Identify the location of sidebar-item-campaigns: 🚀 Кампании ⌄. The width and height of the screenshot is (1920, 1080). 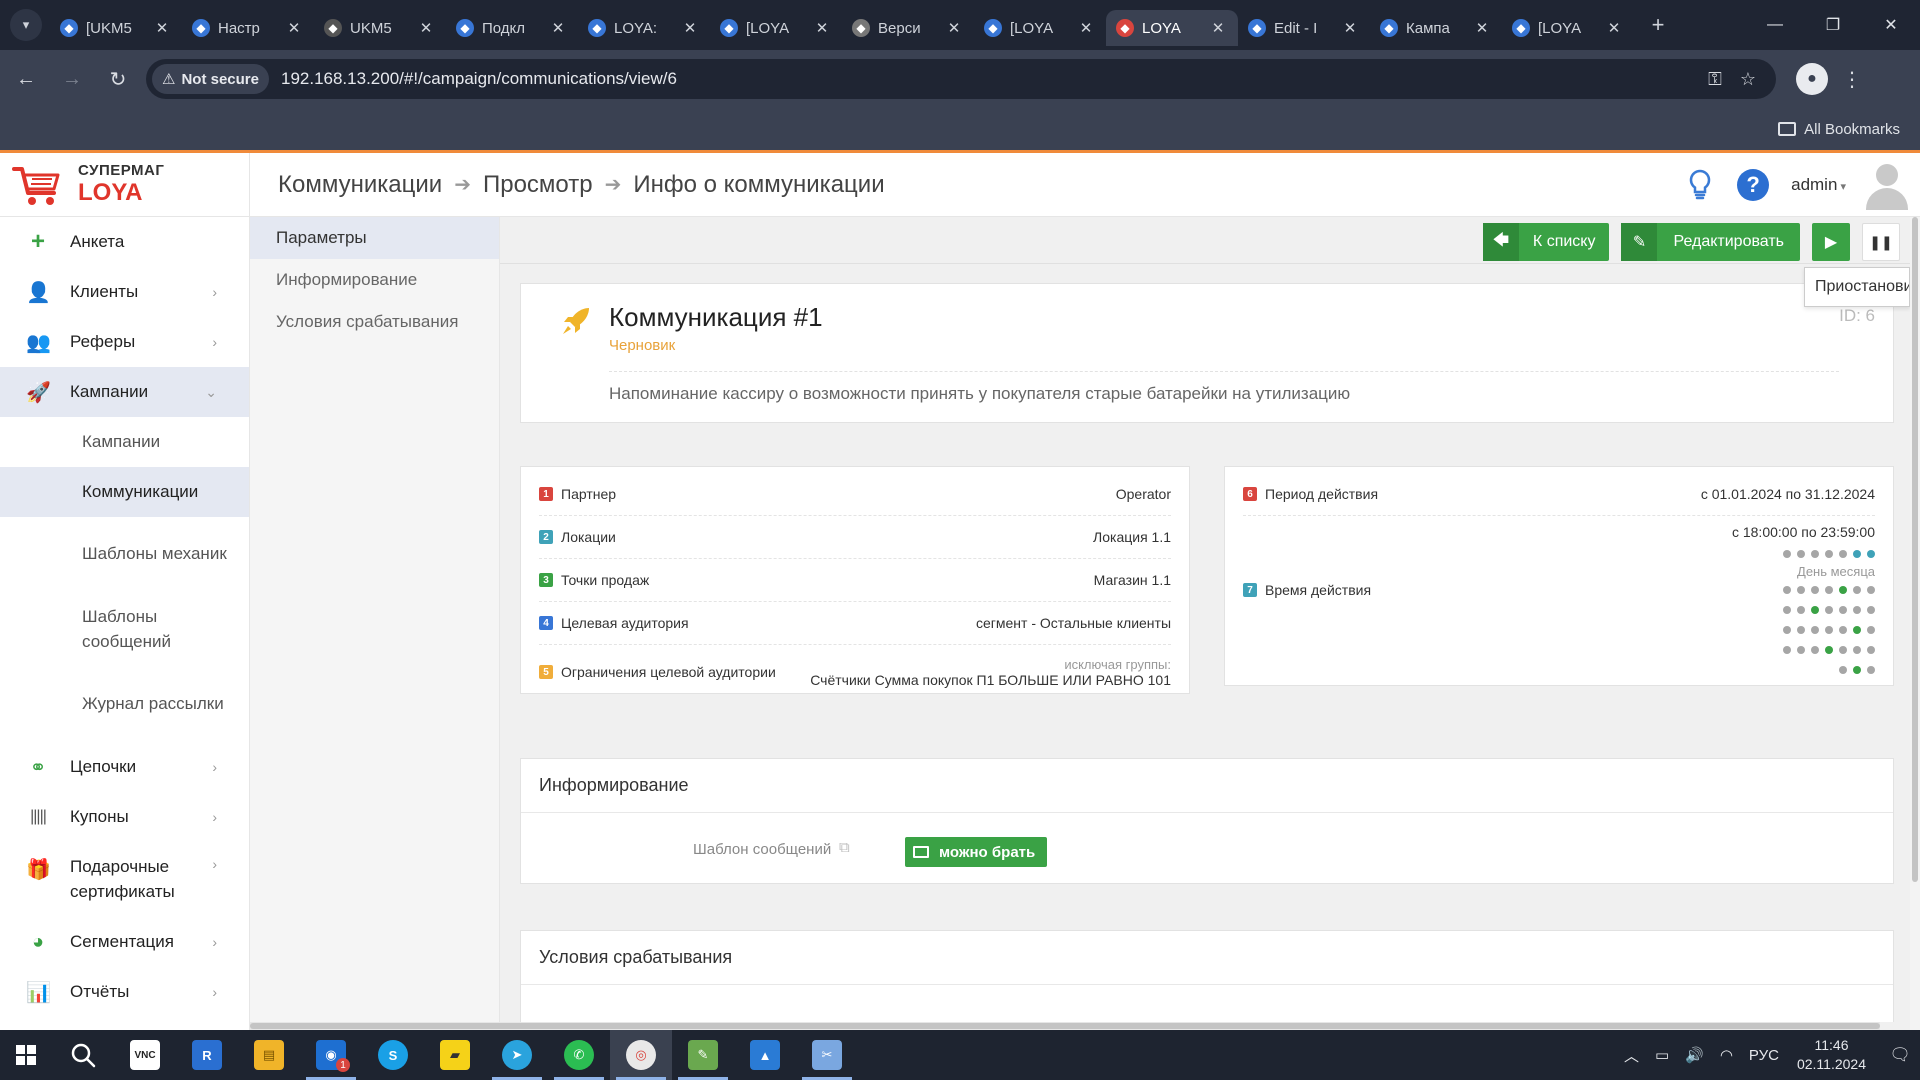
(124, 392).